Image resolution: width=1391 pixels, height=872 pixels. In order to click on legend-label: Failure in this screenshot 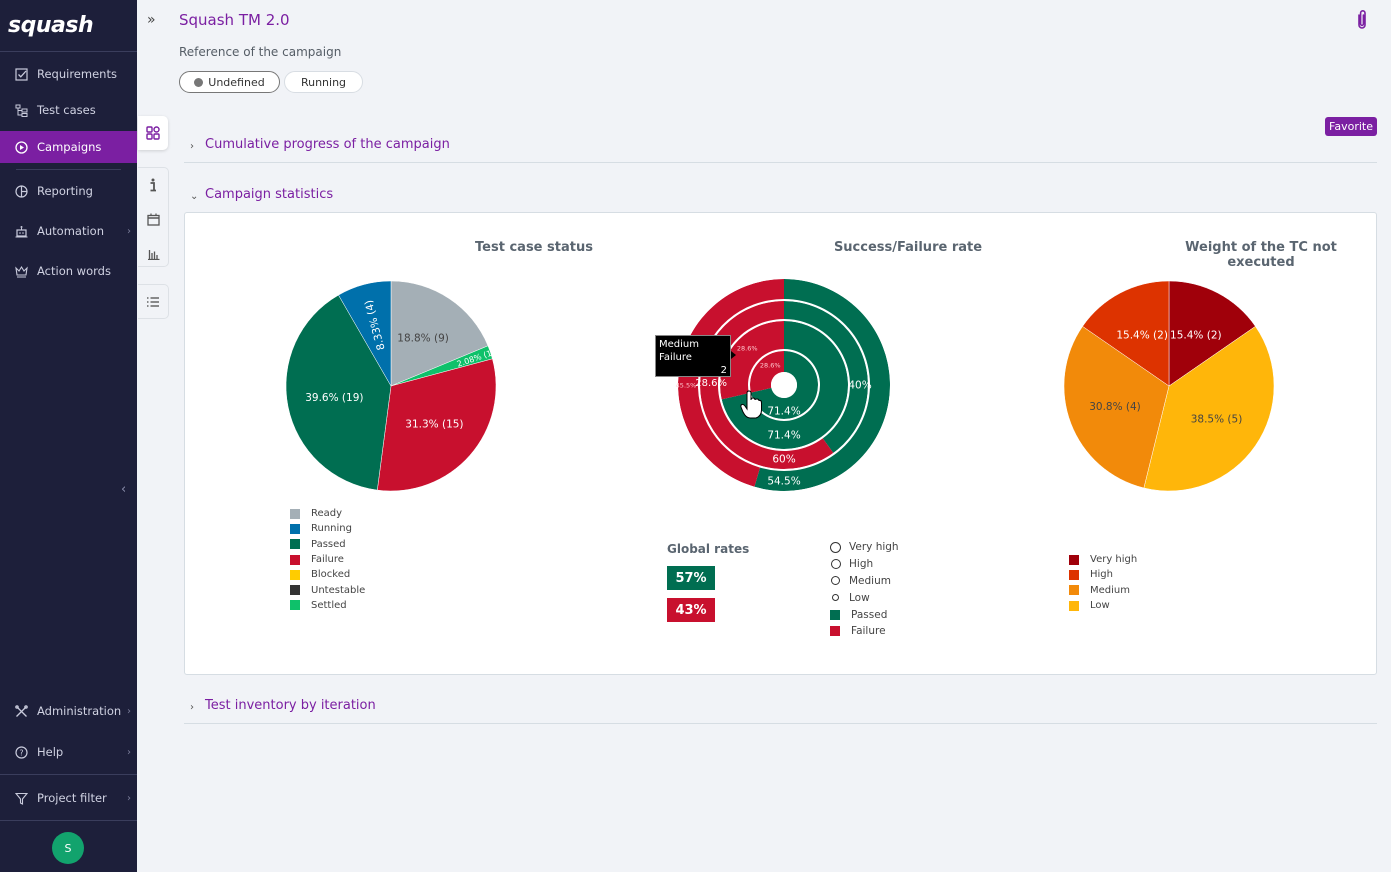, I will do `click(327, 560)`.